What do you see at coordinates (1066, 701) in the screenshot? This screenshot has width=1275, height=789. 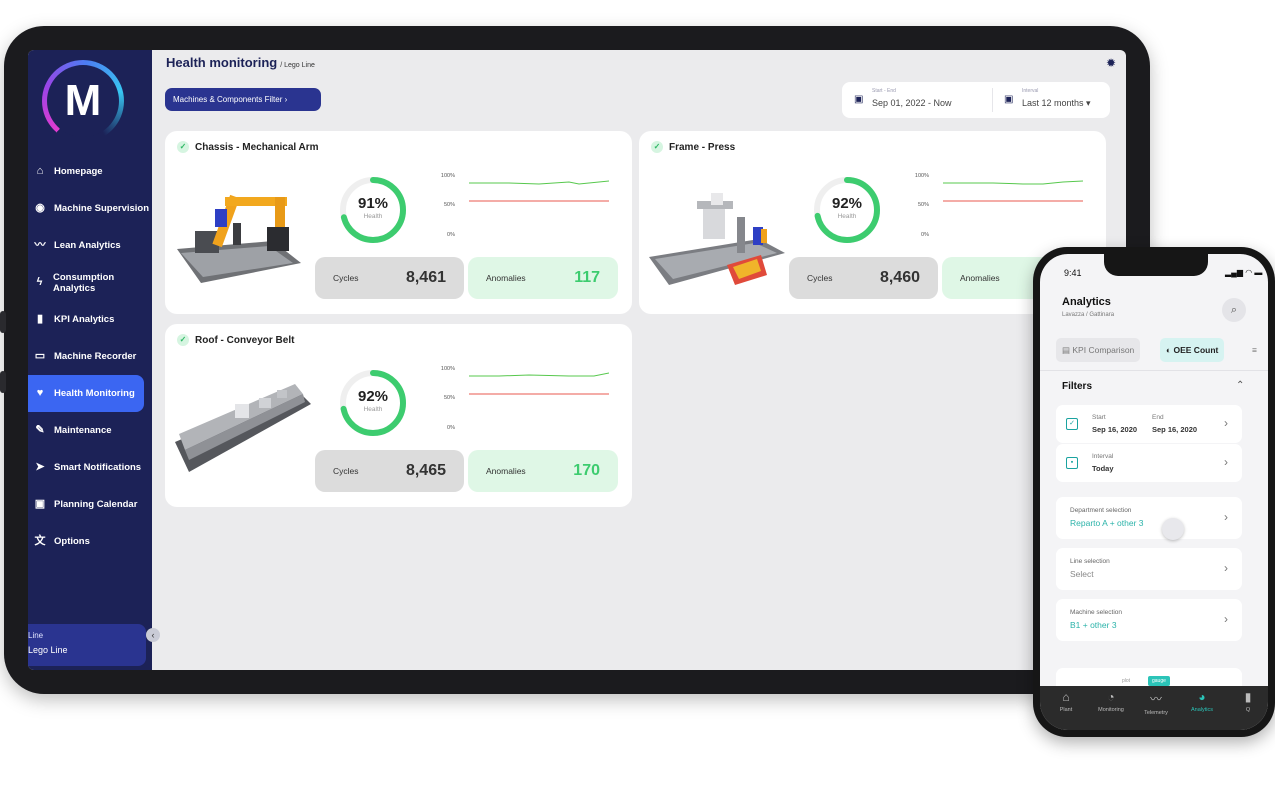 I see `tabbar-item-plant: ⌂ Plant` at bounding box center [1066, 701].